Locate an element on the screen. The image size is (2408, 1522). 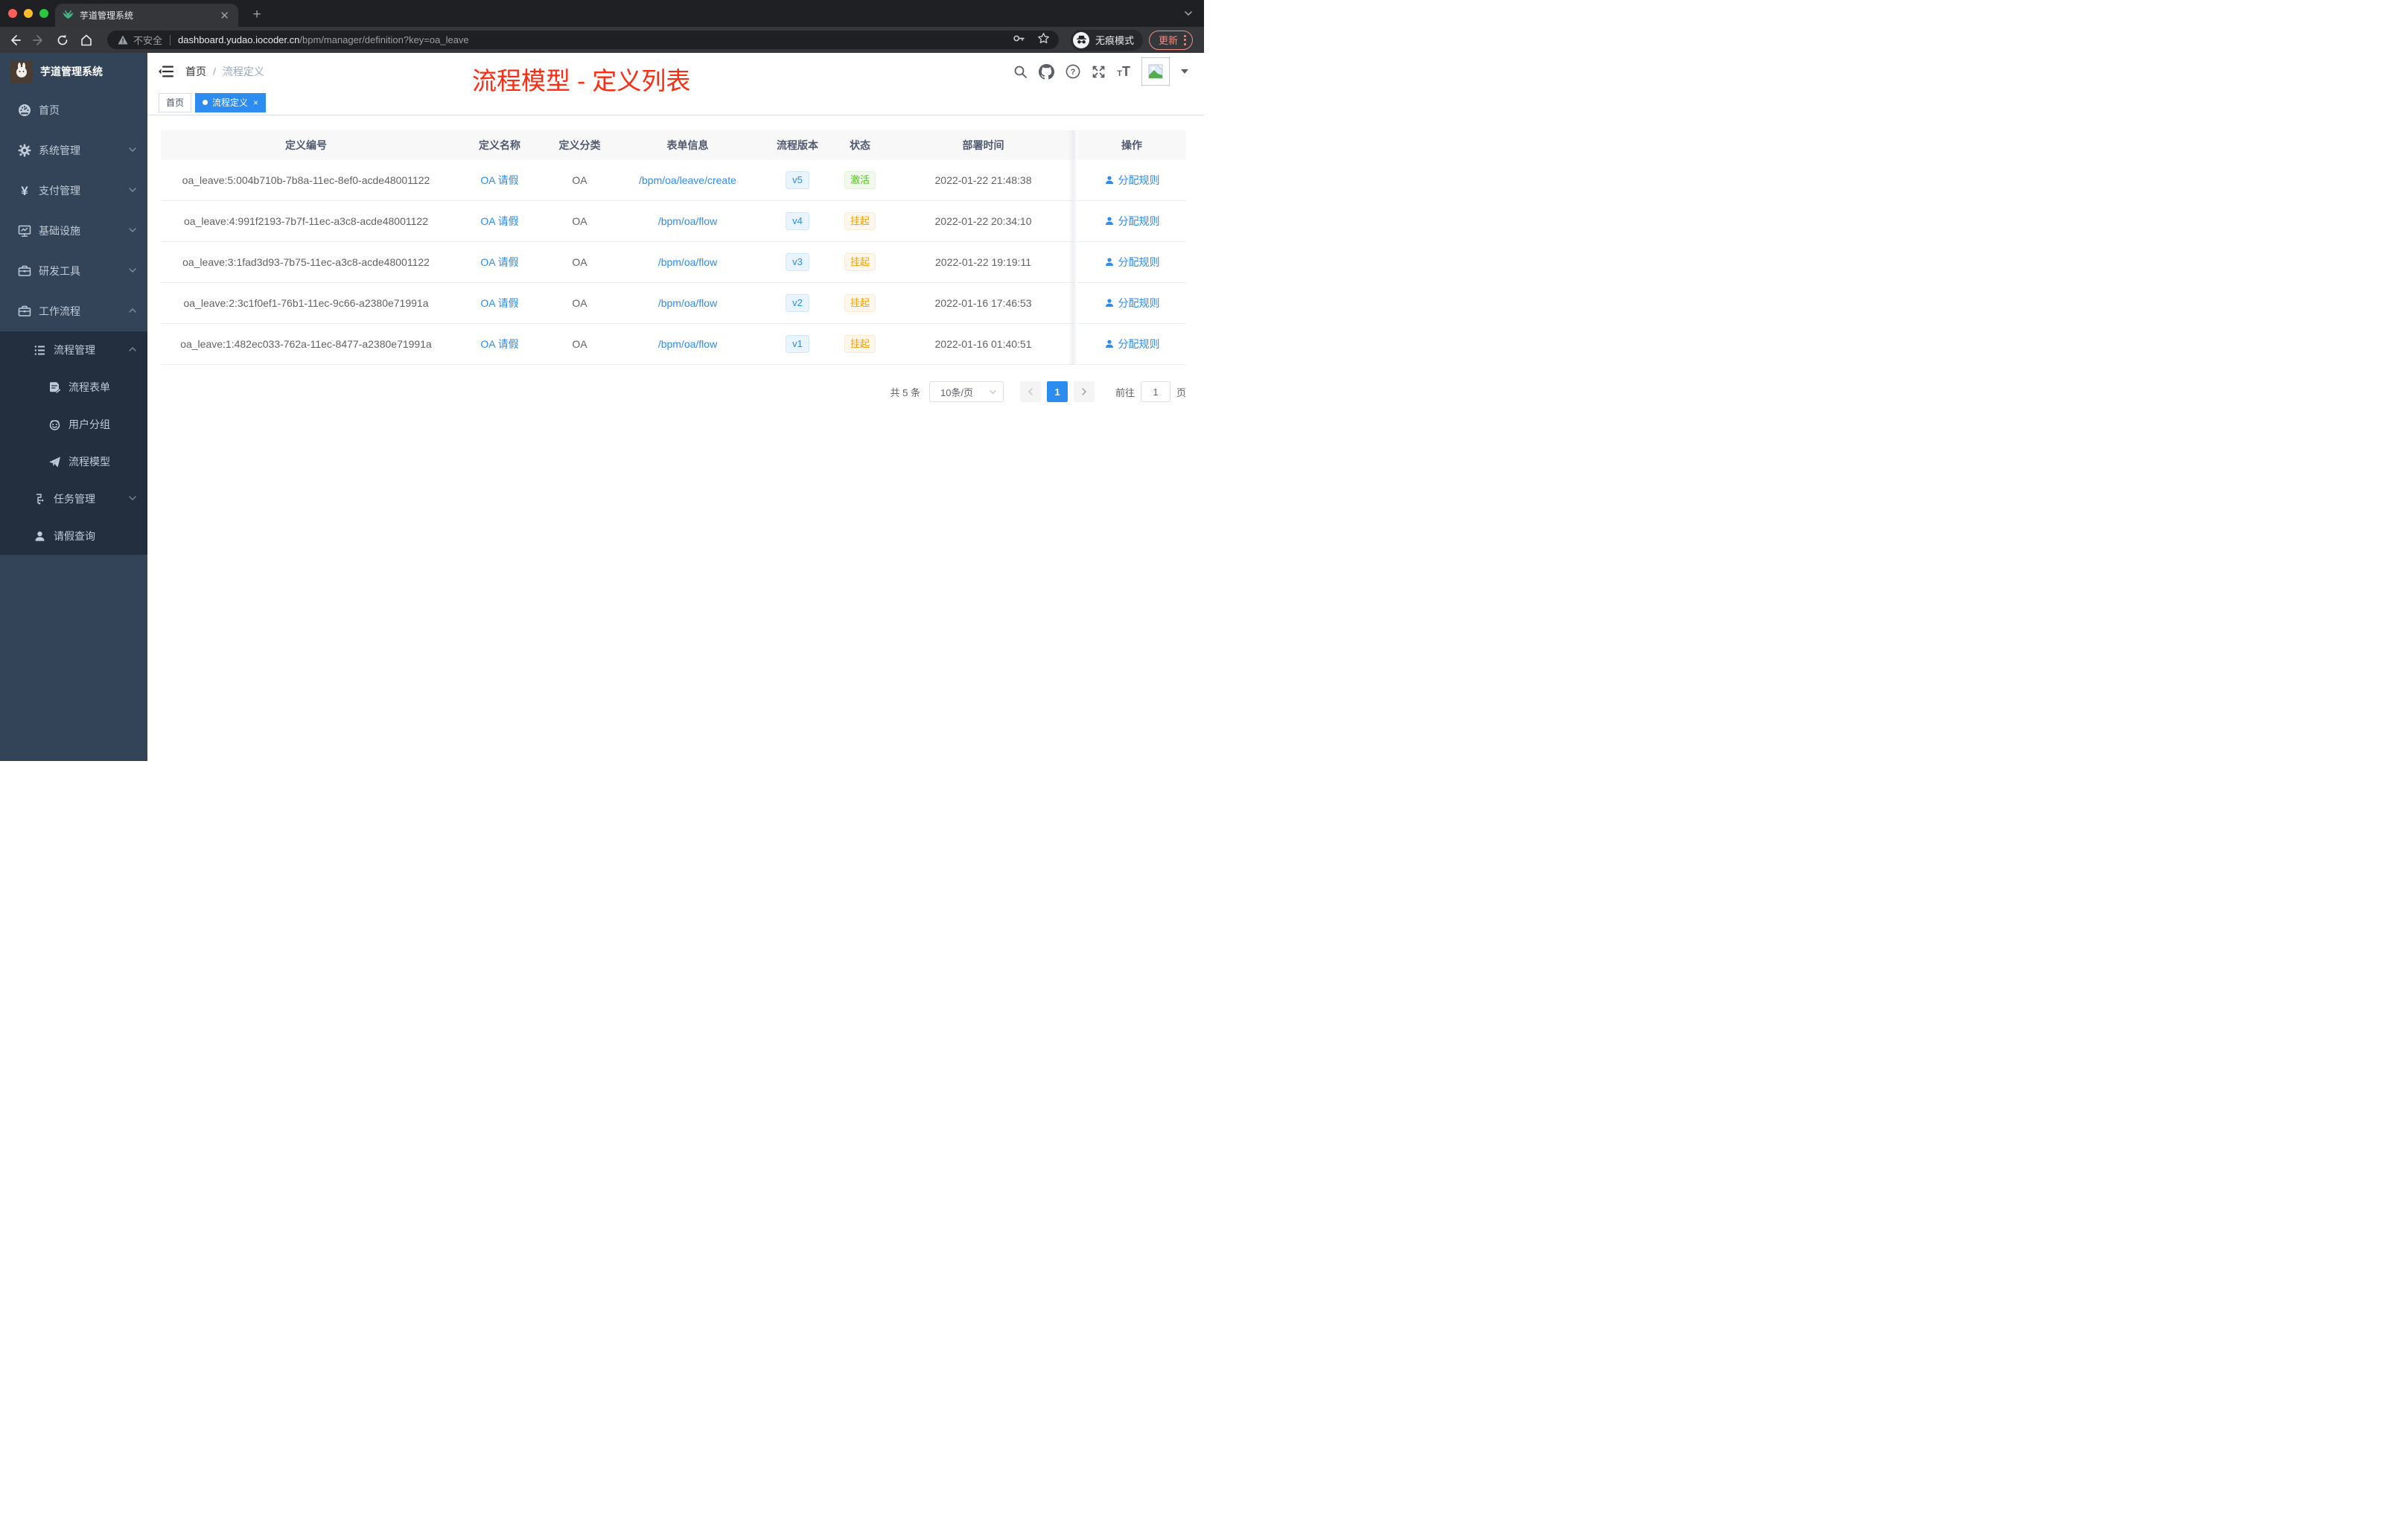
home-button is located at coordinates (86, 40).